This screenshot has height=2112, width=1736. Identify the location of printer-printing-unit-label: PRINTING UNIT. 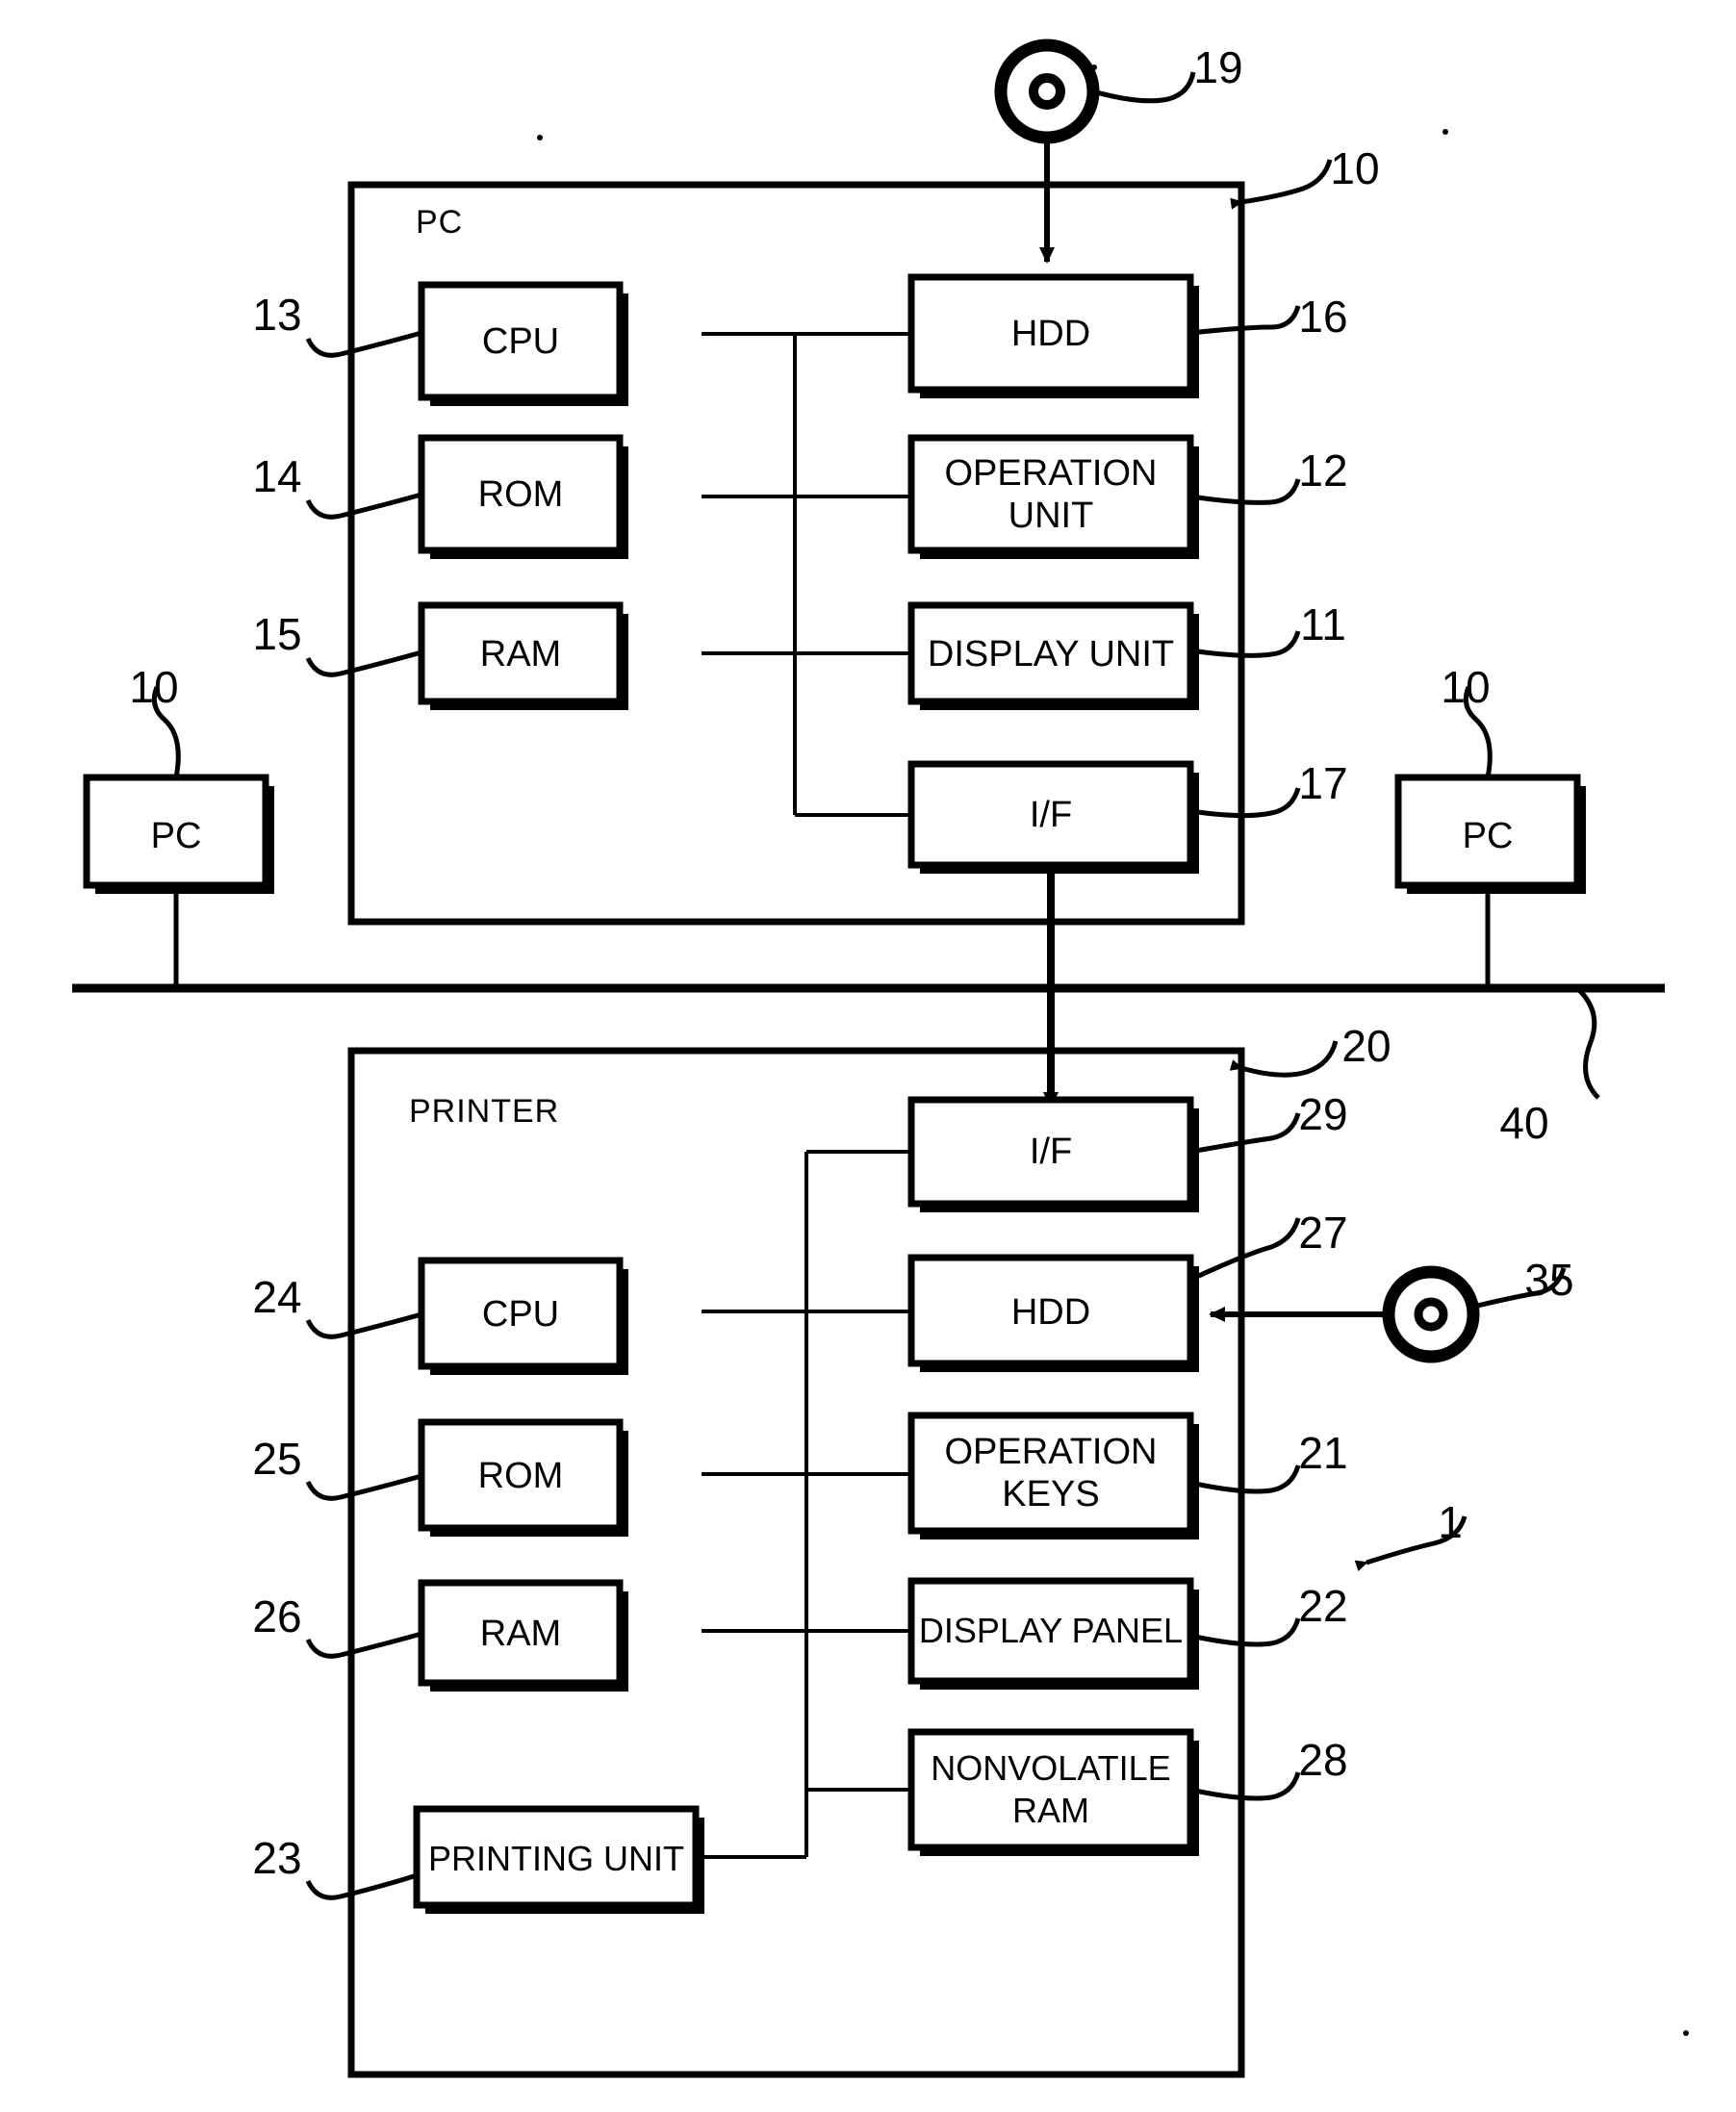
(556, 1858).